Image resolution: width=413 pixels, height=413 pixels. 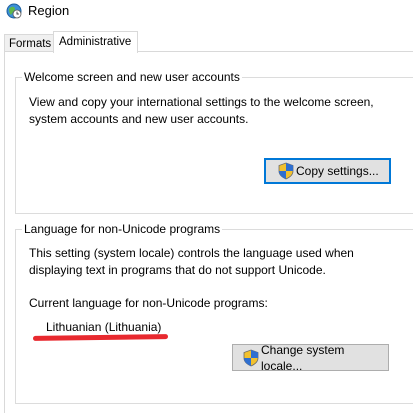 I want to click on non-unicode-group-title: Language for non-Unicode programs, so click(x=122, y=229).